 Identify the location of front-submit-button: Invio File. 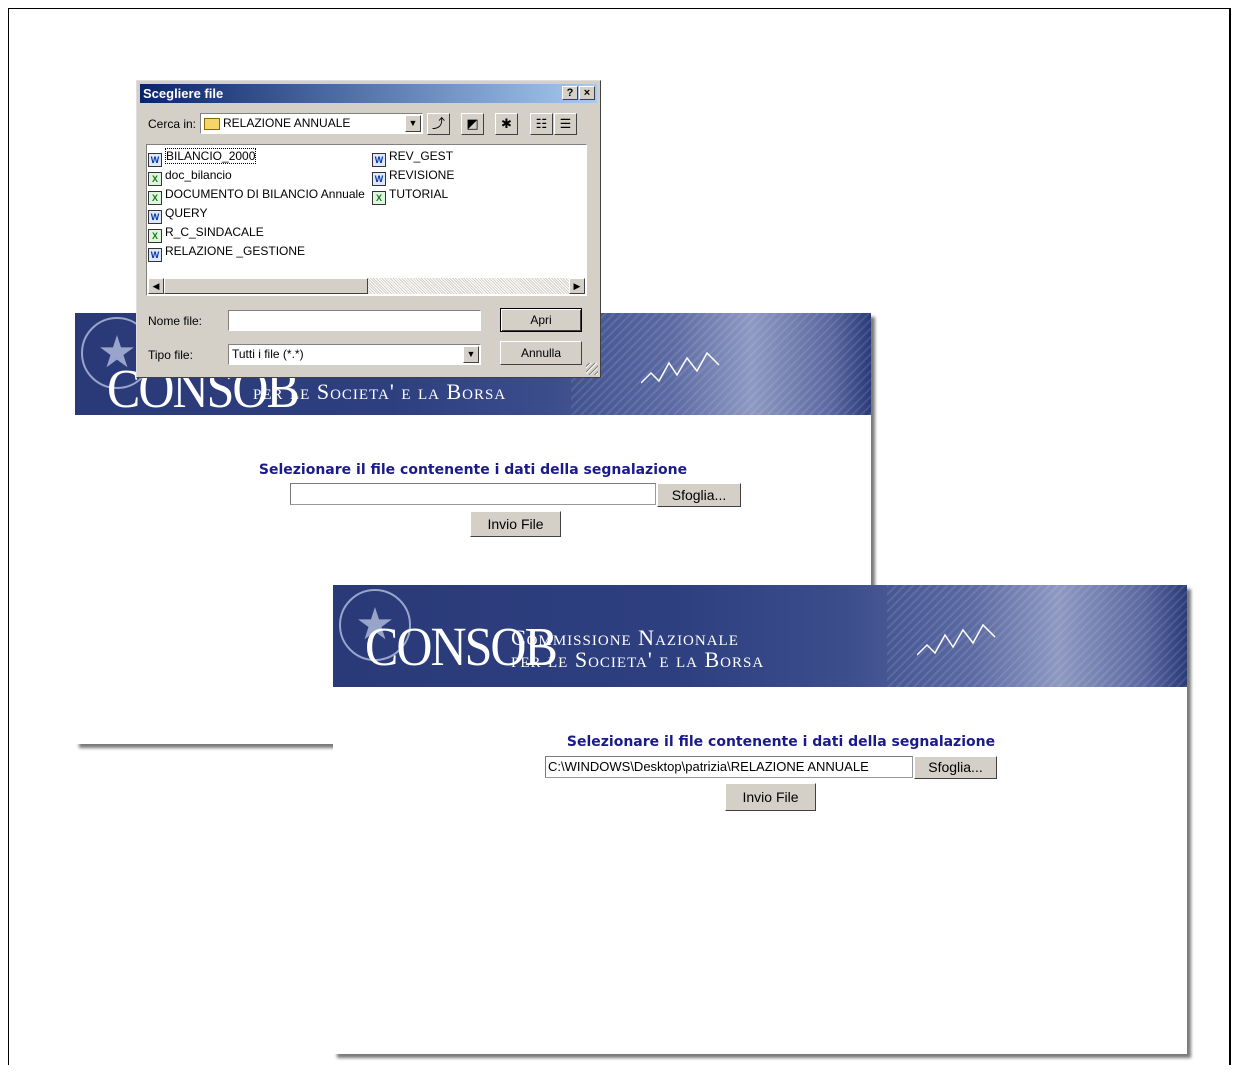
(770, 797).